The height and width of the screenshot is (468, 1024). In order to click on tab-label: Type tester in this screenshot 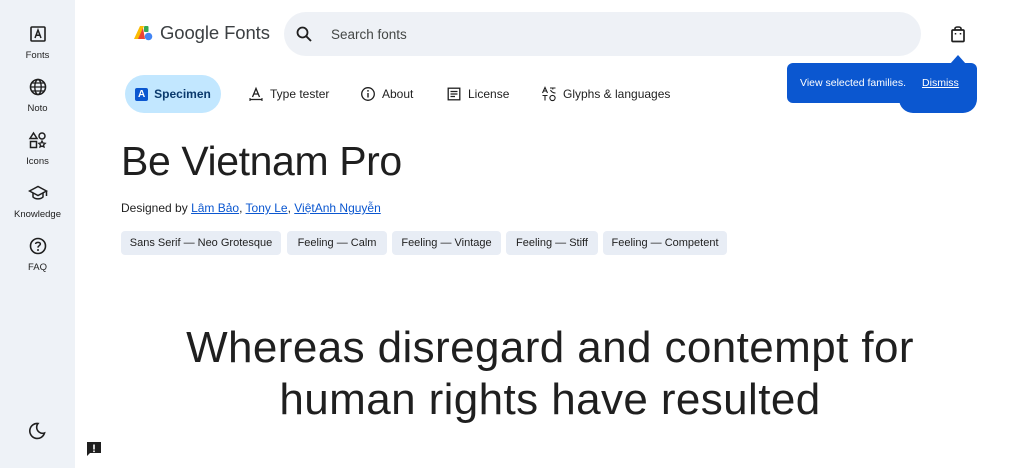, I will do `click(300, 94)`.